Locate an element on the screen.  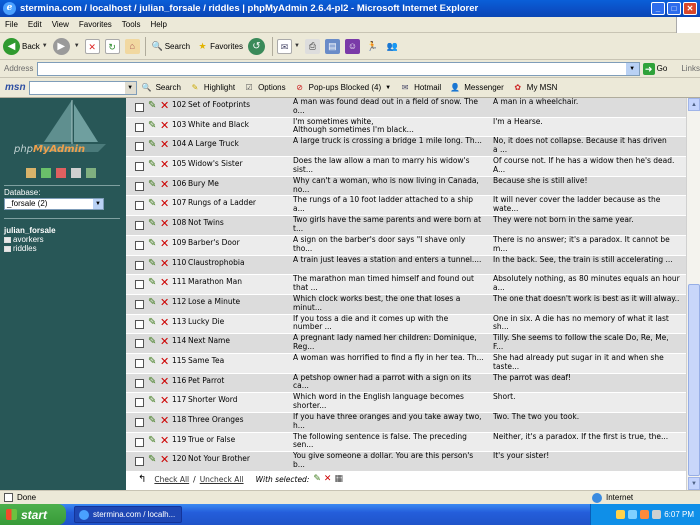
query-window-icon is located at coordinates (61, 173).